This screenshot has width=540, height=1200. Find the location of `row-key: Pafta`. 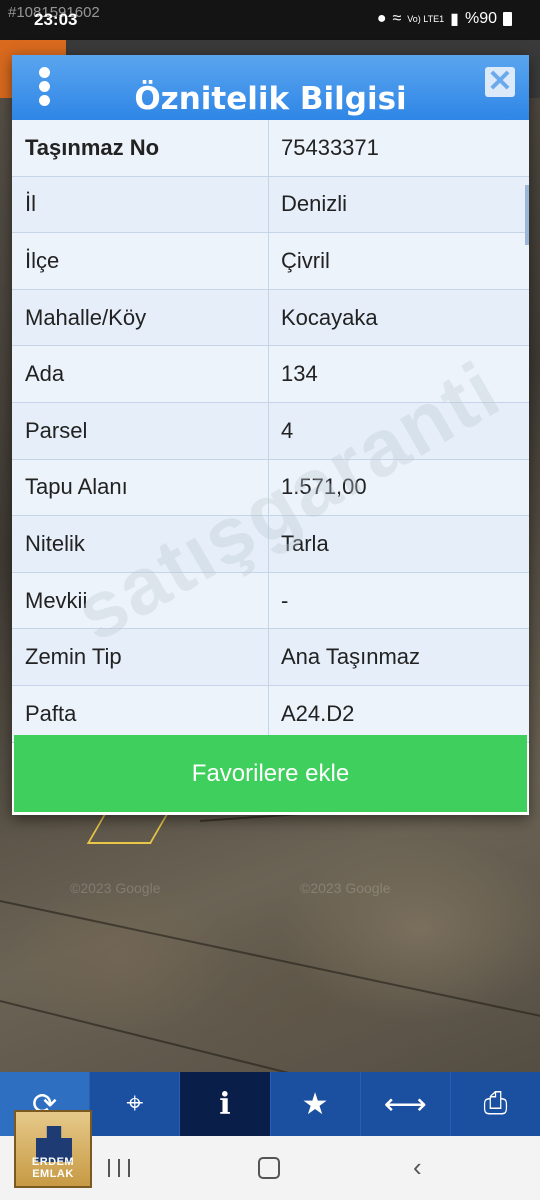

row-key: Pafta is located at coordinates (140, 713).